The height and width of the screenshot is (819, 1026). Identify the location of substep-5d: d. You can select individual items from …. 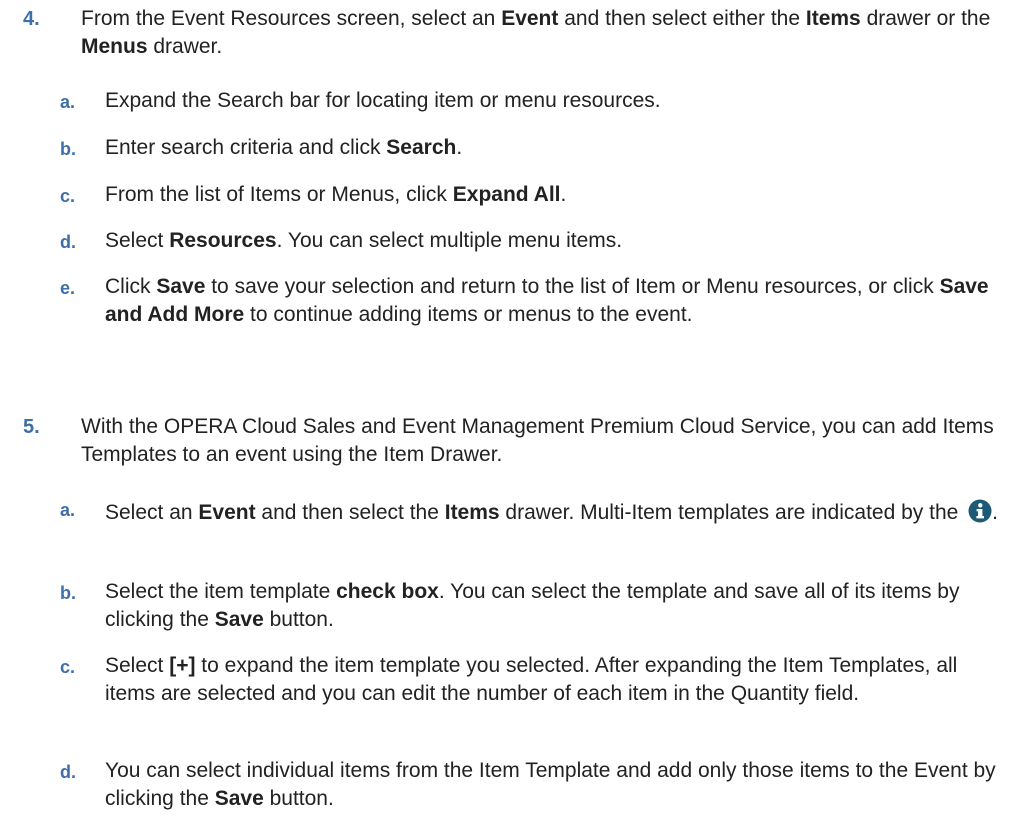
(533, 785).